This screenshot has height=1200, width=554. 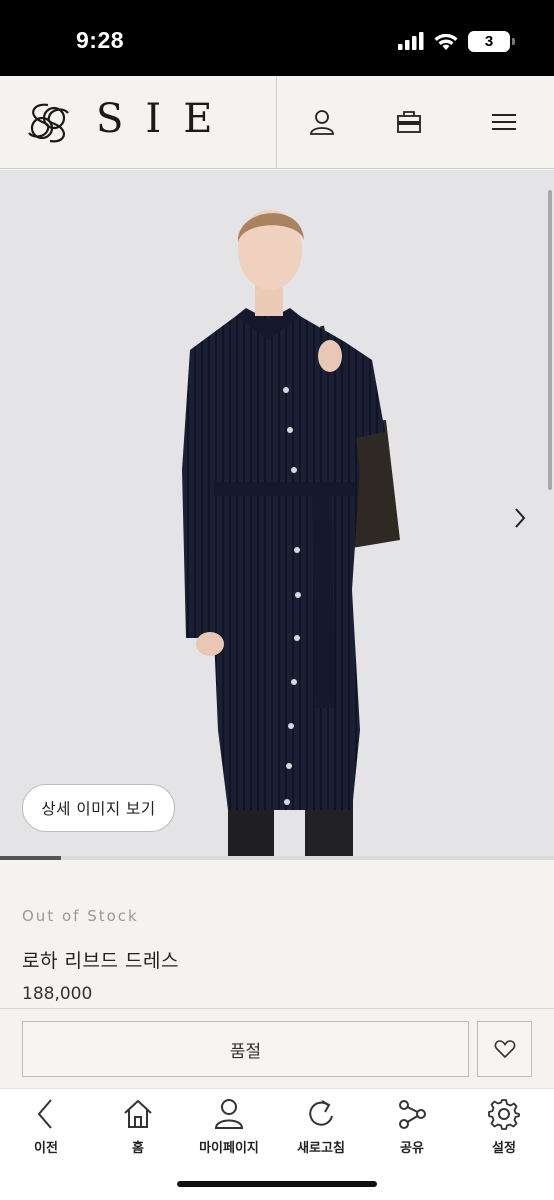 What do you see at coordinates (165, 119) in the screenshot?
I see `brand-logo-text: SIE` at bounding box center [165, 119].